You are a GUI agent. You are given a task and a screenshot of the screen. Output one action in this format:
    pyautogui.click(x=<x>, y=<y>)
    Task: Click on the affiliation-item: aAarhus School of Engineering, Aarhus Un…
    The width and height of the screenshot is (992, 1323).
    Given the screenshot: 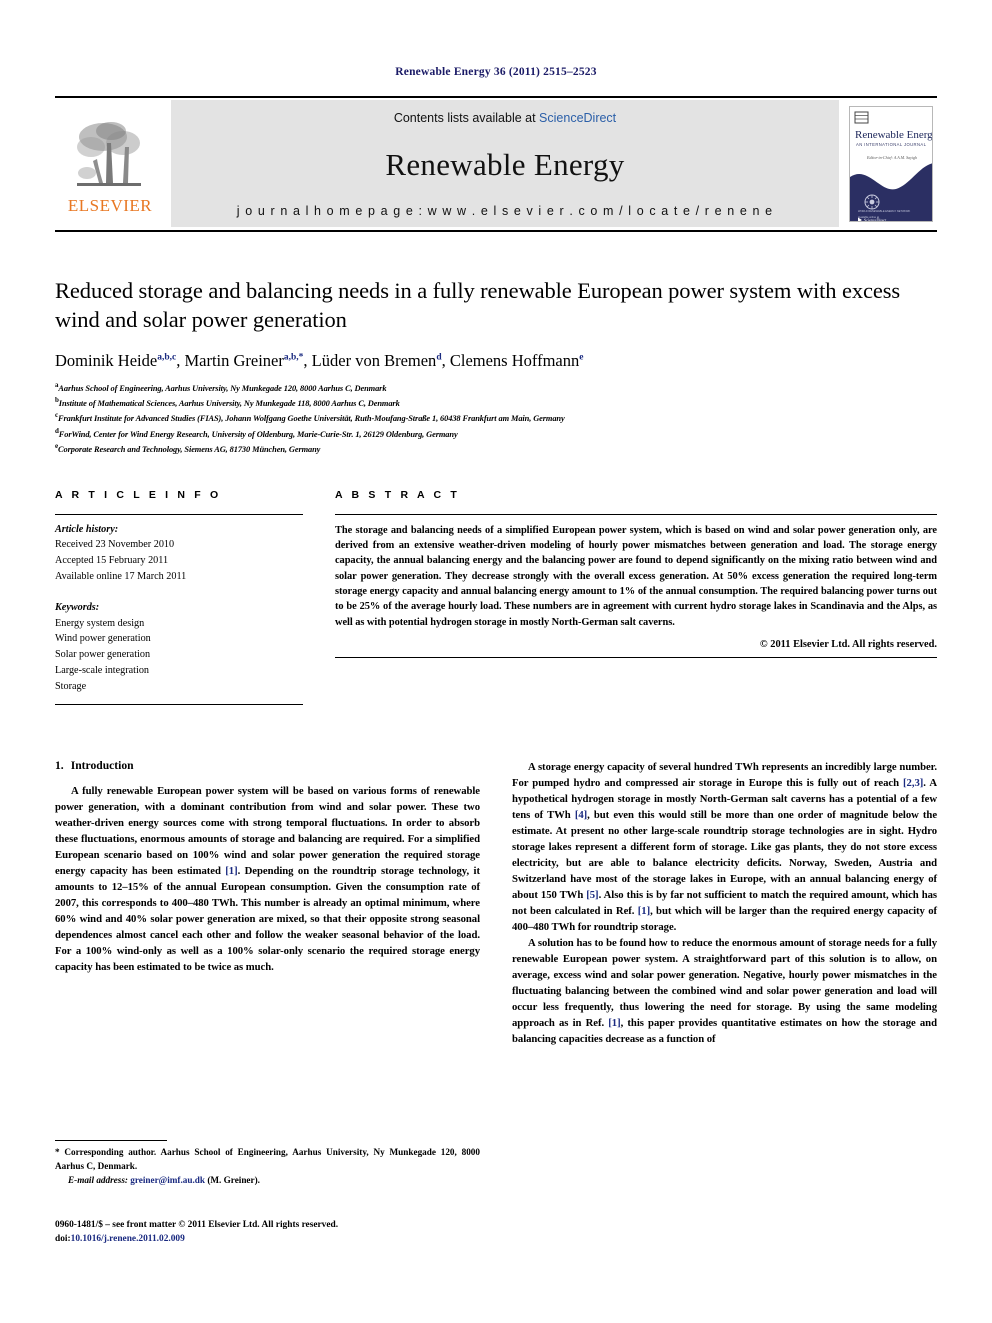 What is the action you would take?
    pyautogui.click(x=496, y=387)
    